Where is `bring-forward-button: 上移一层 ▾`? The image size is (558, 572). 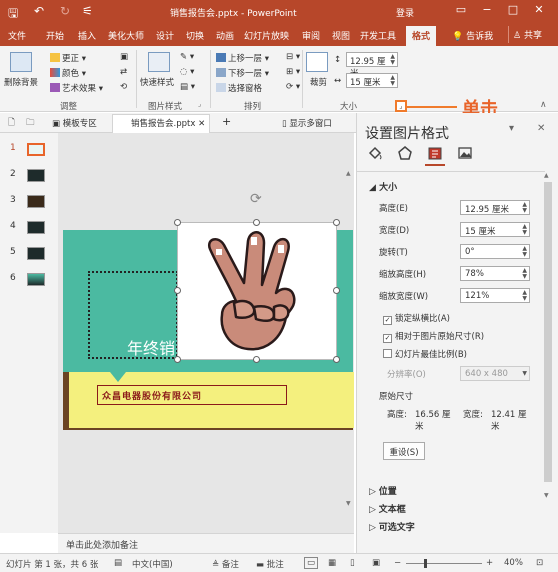 bring-forward-button: 上移一层 ▾ is located at coordinates (242, 58).